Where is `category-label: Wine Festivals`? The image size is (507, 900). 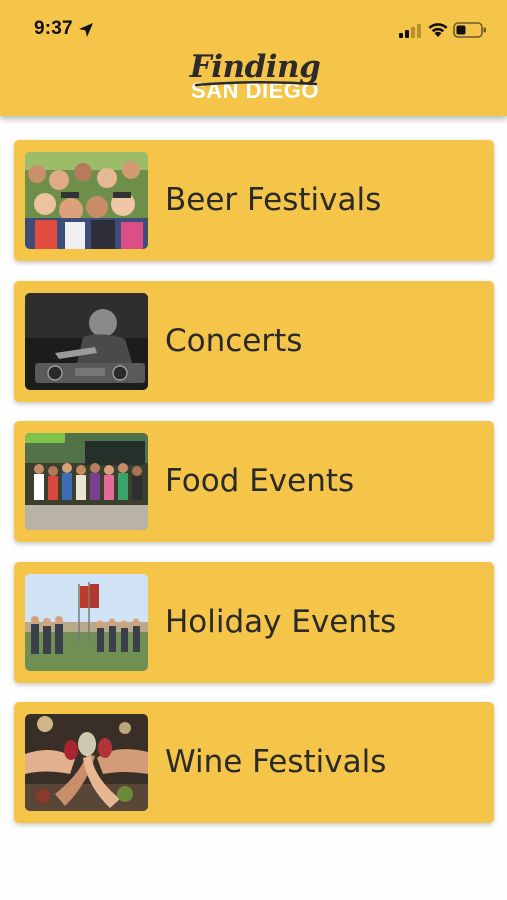 category-label: Wine Festivals is located at coordinates (276, 762).